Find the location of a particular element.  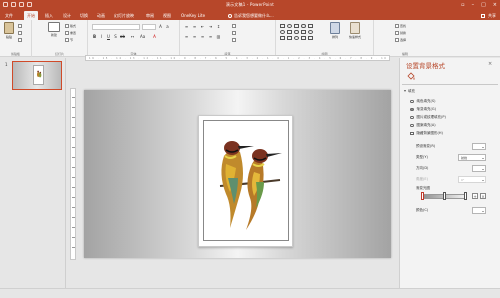

shrink-font-button: a is located at coordinates (167, 26).